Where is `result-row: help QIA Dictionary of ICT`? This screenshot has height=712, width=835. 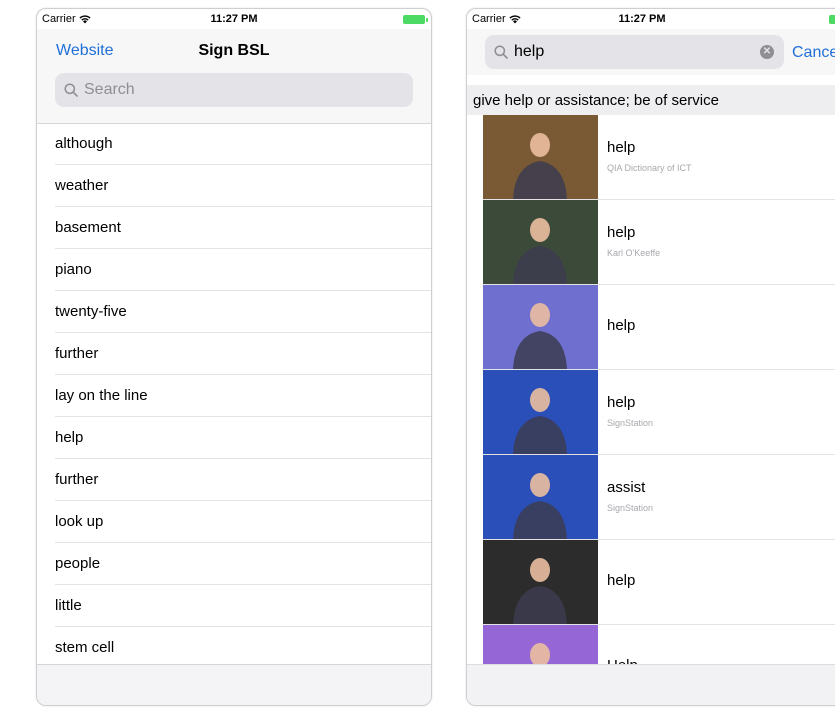 result-row: help QIA Dictionary of ICT is located at coordinates (659, 157).